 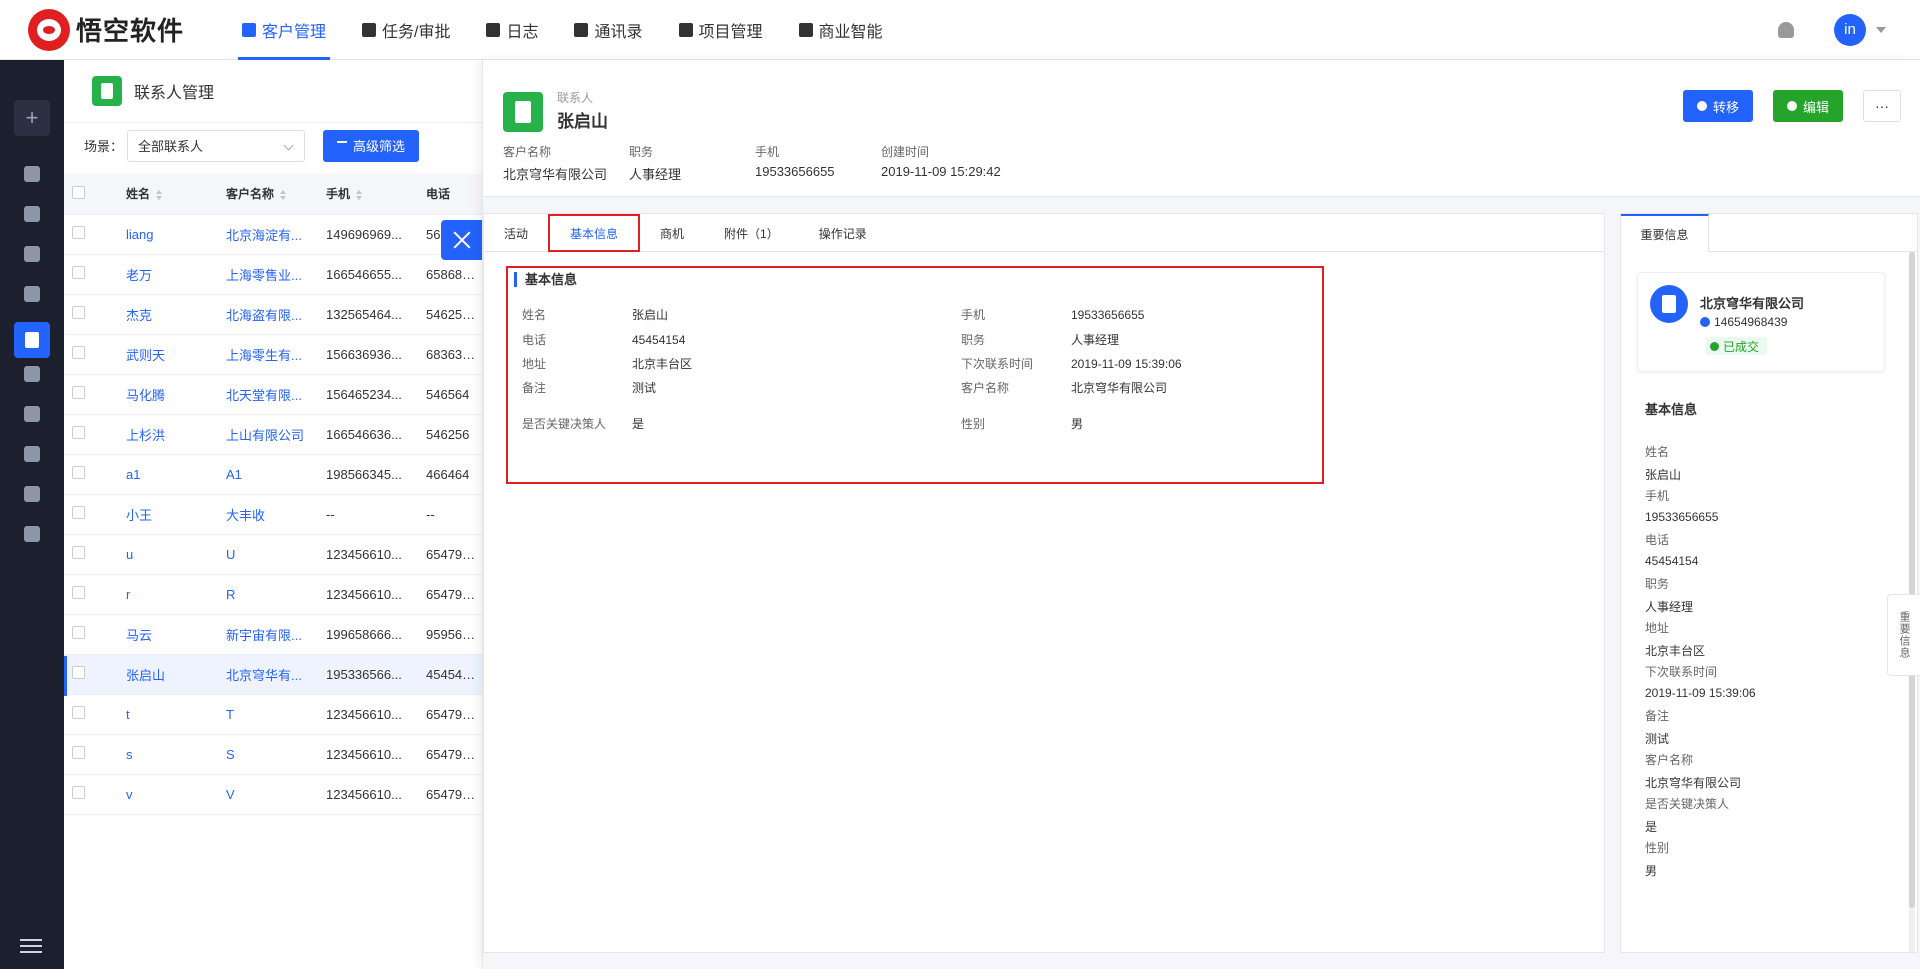 I want to click on table-row: a1 A1 198566345... 466464, so click(x=274, y=474).